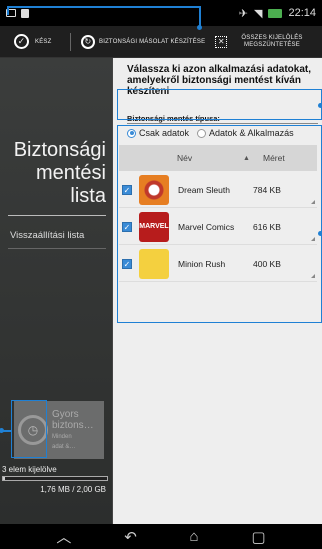 The width and height of the screenshot is (322, 549). Describe the element at coordinates (21, 41) in the screenshot. I see `check-icon: ✓` at that location.